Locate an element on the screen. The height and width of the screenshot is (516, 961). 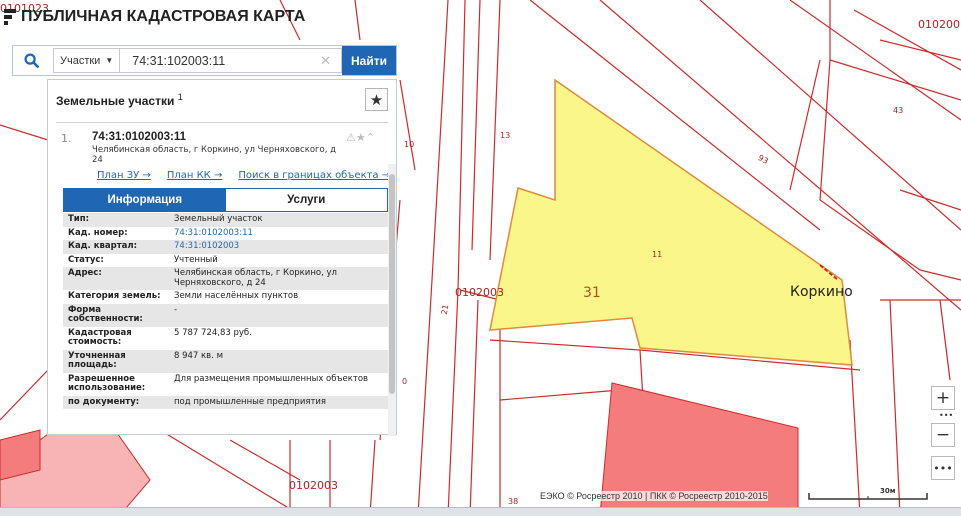
table-row: Кадастровая стоимость: 5 787 724,83 руб. is located at coordinates (225, 338).